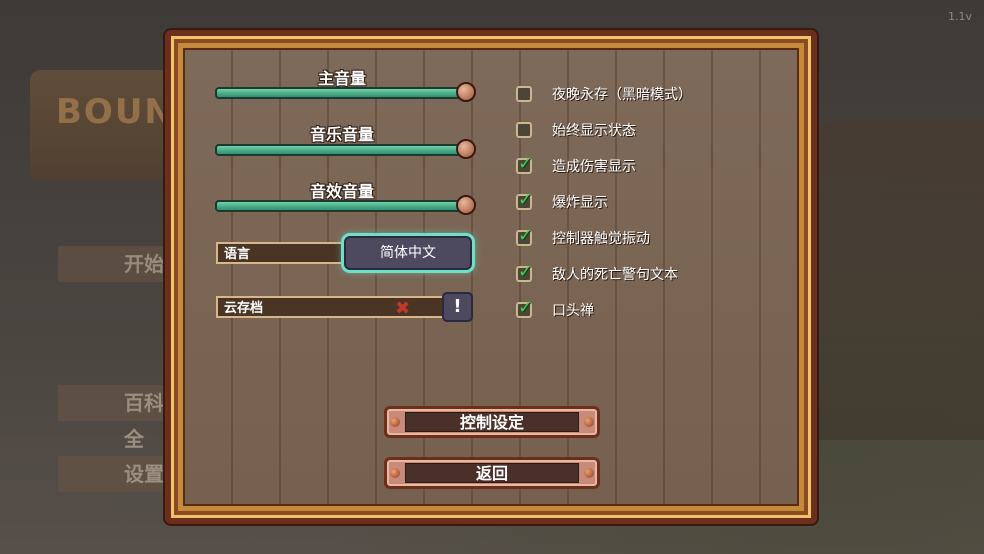  I want to click on sfx-volume-knob, so click(466, 205).